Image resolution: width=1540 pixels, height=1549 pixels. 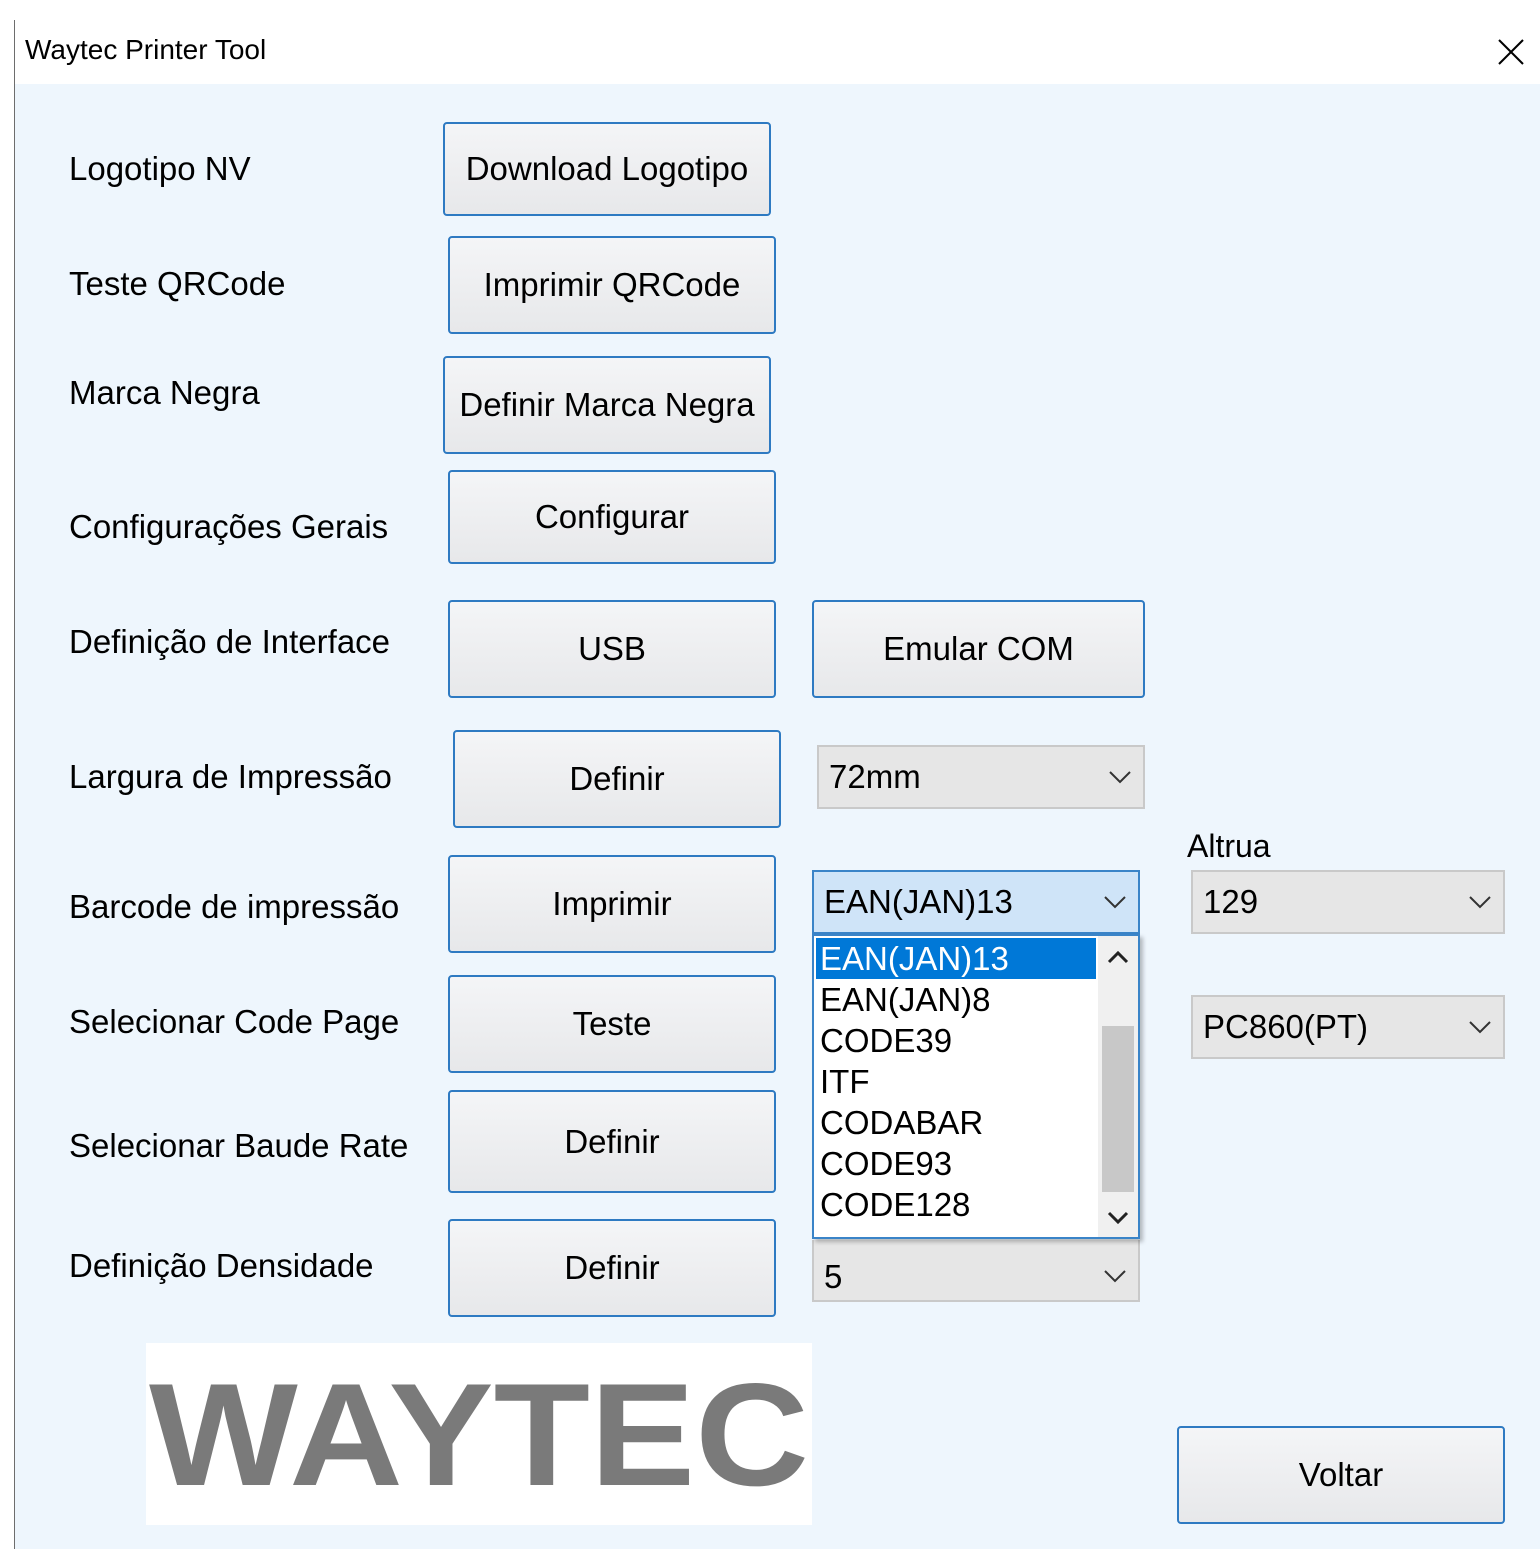 What do you see at coordinates (160, 168) in the screenshot?
I see `logo-label: Logotipo NV` at bounding box center [160, 168].